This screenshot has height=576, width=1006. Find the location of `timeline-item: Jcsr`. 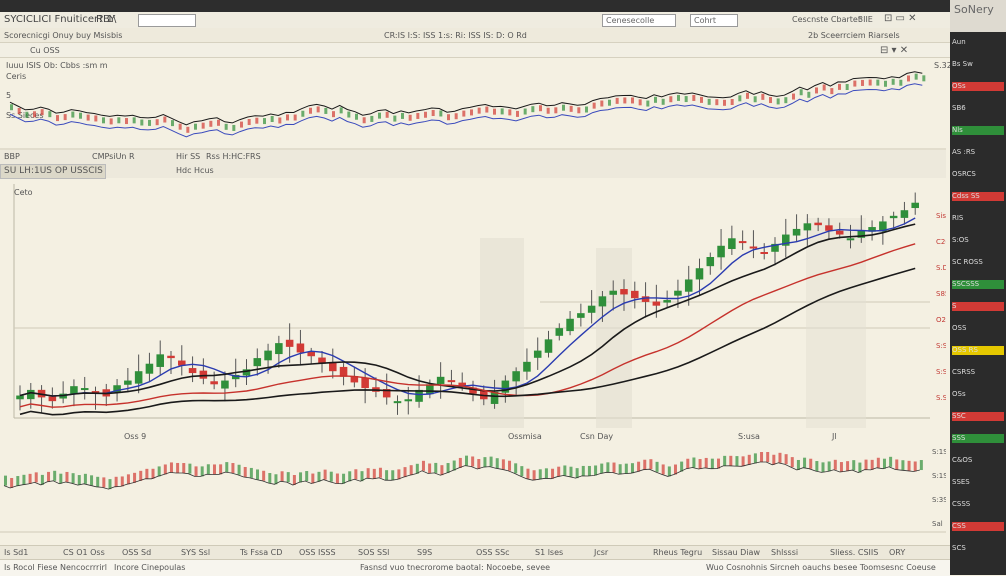

timeline-item: Jcsr is located at coordinates (601, 552).